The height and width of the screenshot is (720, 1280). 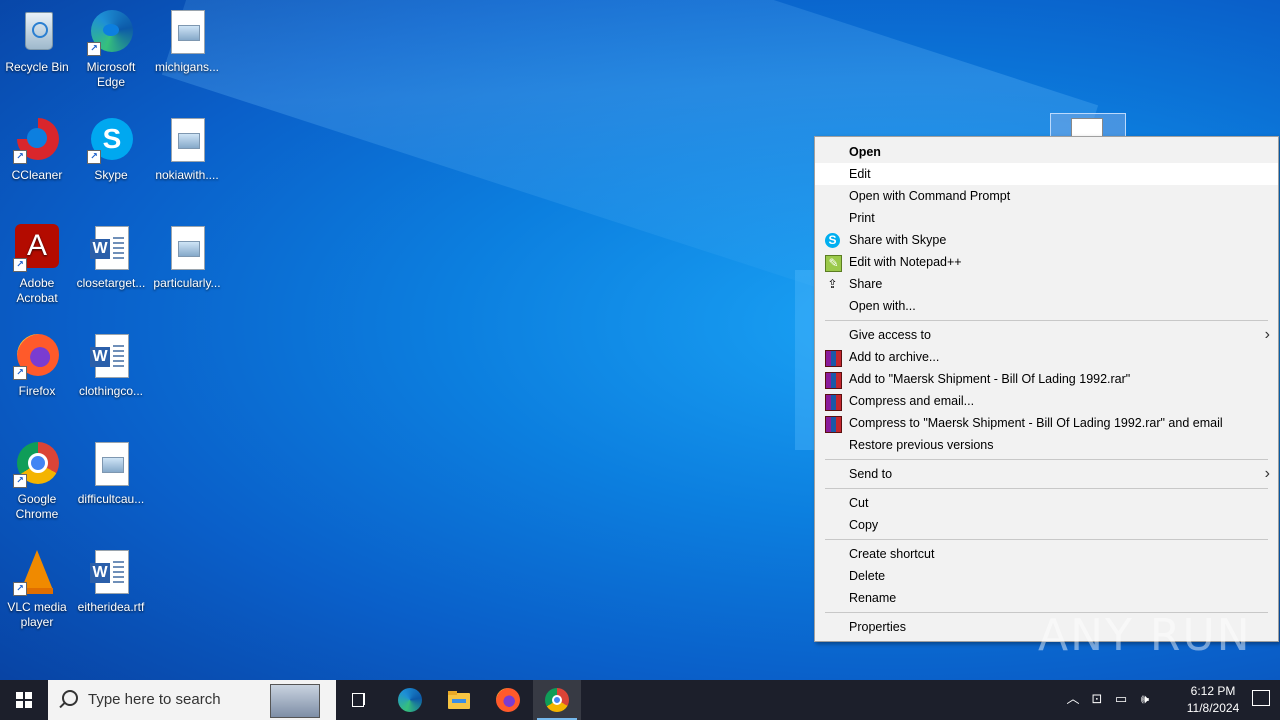 What do you see at coordinates (1046, 240) in the screenshot?
I see `menu-item-share-with-skype: S Share with Skype` at bounding box center [1046, 240].